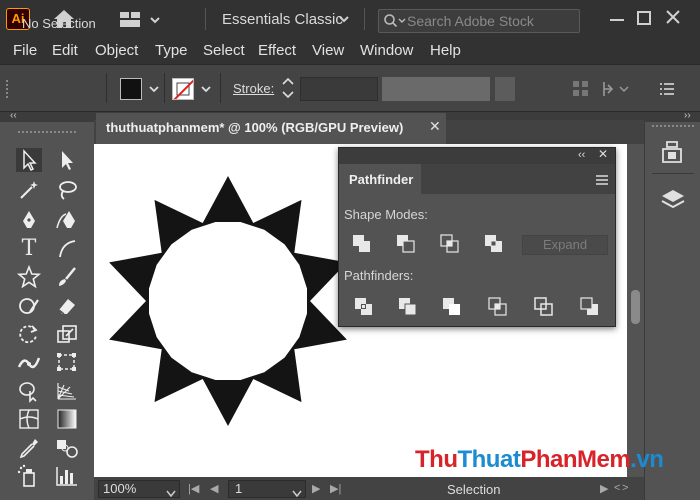 This screenshot has width=700, height=500. What do you see at coordinates (131, 89) in the screenshot?
I see `fill-color-swatch` at bounding box center [131, 89].